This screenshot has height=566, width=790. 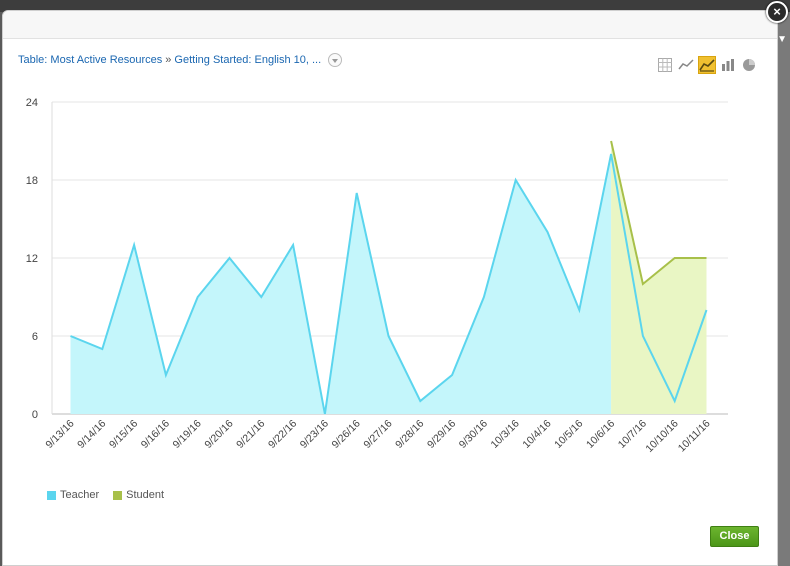 I want to click on x-tick-label: 9/14/16, so click(x=91, y=434).